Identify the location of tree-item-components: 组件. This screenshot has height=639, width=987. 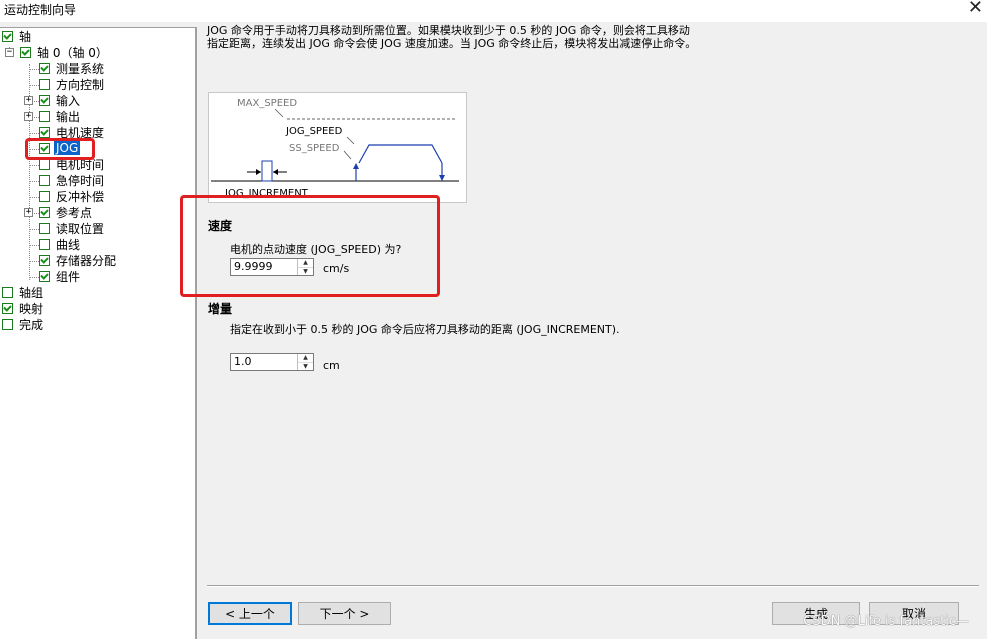
(60, 276).